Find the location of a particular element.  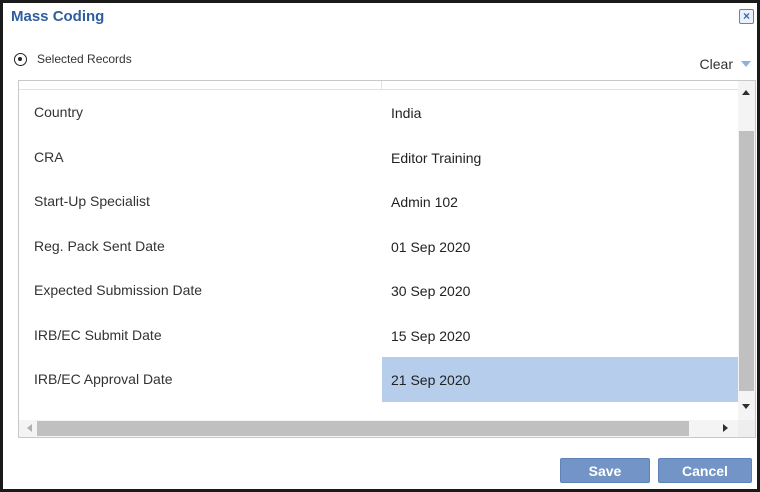

field-value-cell: India is located at coordinates (560, 112).